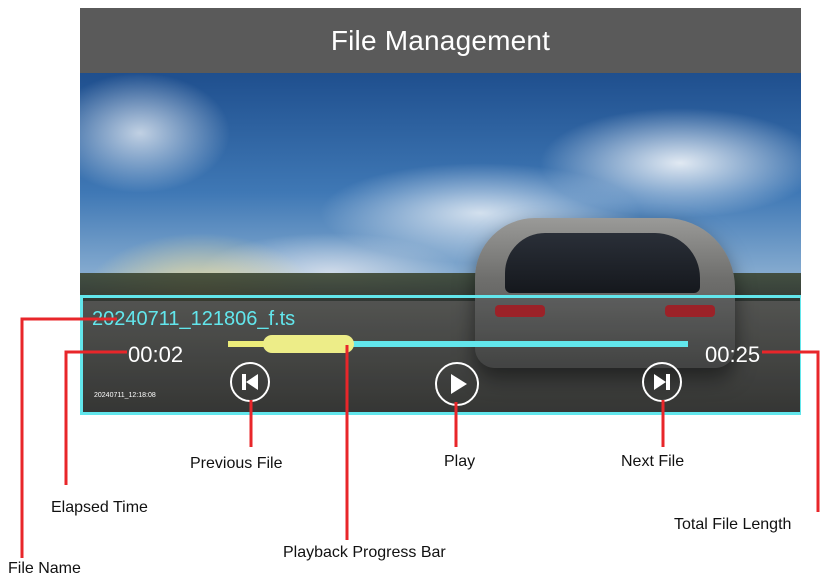 This screenshot has height=580, width=834. I want to click on callout-line-elapsed-time, so click(95, 417).